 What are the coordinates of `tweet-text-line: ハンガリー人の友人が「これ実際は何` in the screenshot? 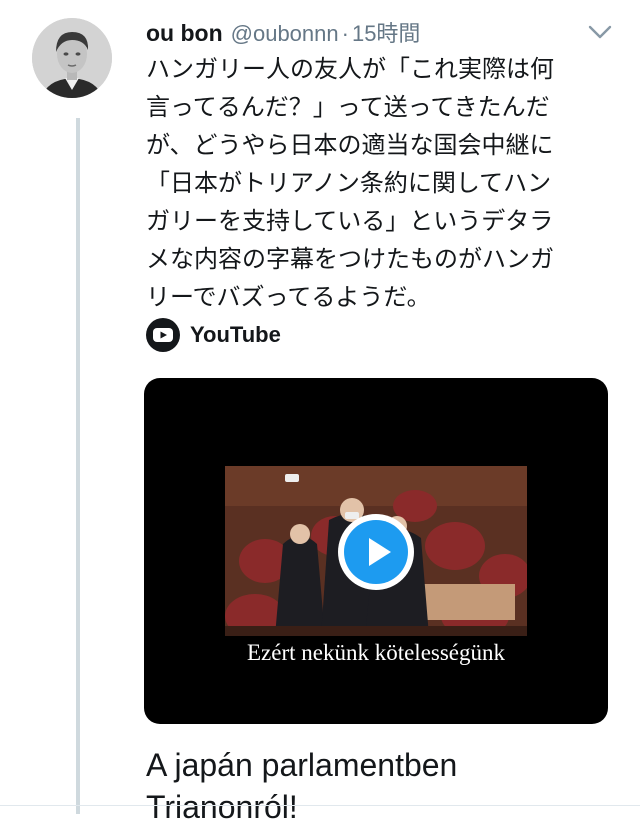 It's located at (350, 69).